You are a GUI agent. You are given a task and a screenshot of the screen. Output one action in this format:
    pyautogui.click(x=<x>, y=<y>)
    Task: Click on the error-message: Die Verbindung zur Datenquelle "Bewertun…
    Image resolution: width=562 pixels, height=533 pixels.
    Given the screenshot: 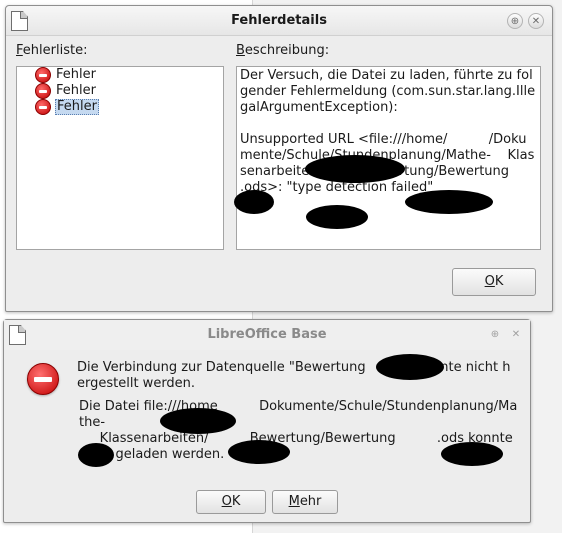 What is the action you would take?
    pyautogui.click(x=294, y=375)
    